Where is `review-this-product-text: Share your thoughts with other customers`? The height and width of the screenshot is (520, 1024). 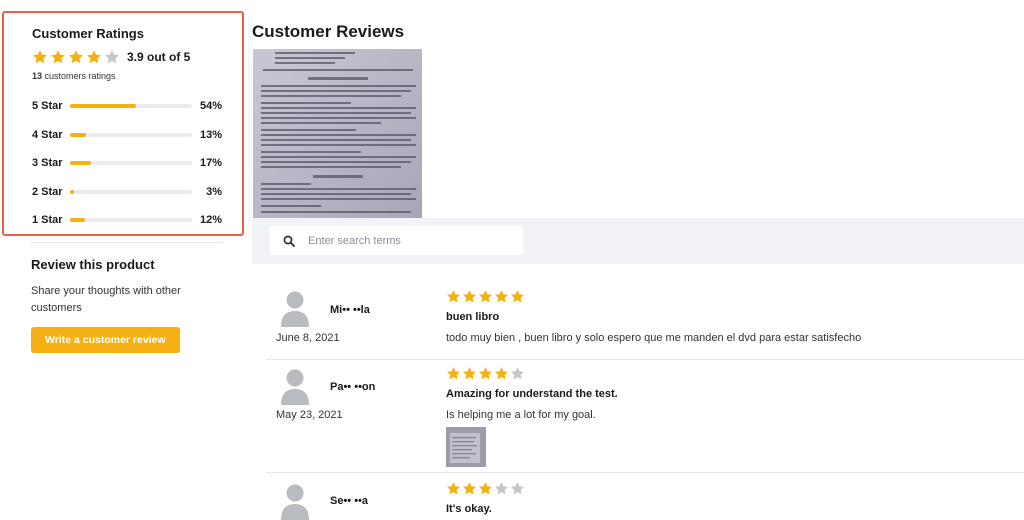
review-this-product-text: Share your thoughts with other customers is located at coordinates (106, 299).